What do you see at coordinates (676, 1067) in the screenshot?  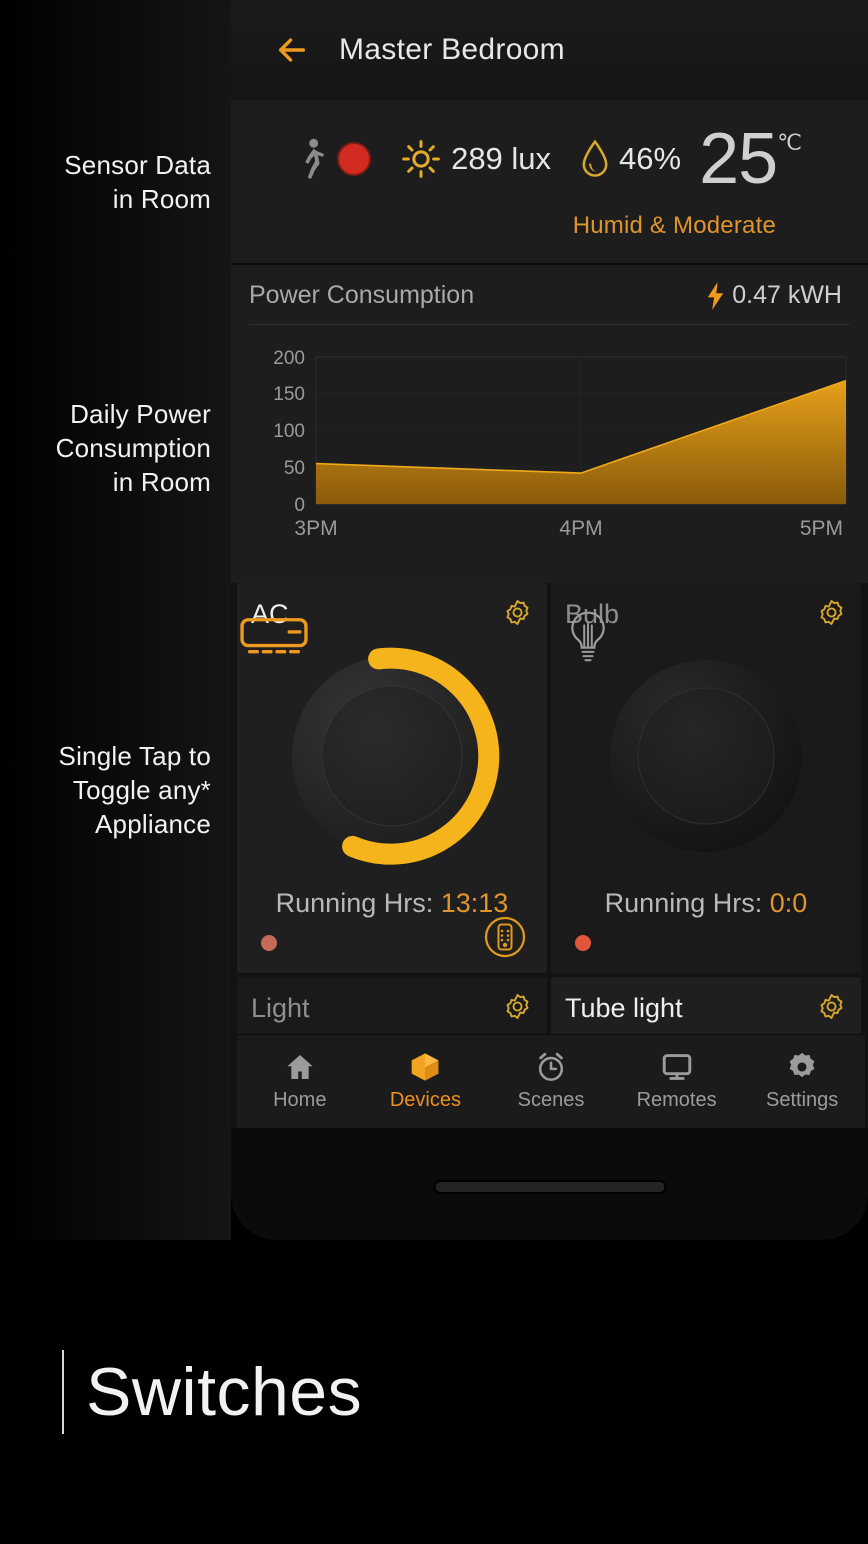 I see `monitor-icon` at bounding box center [676, 1067].